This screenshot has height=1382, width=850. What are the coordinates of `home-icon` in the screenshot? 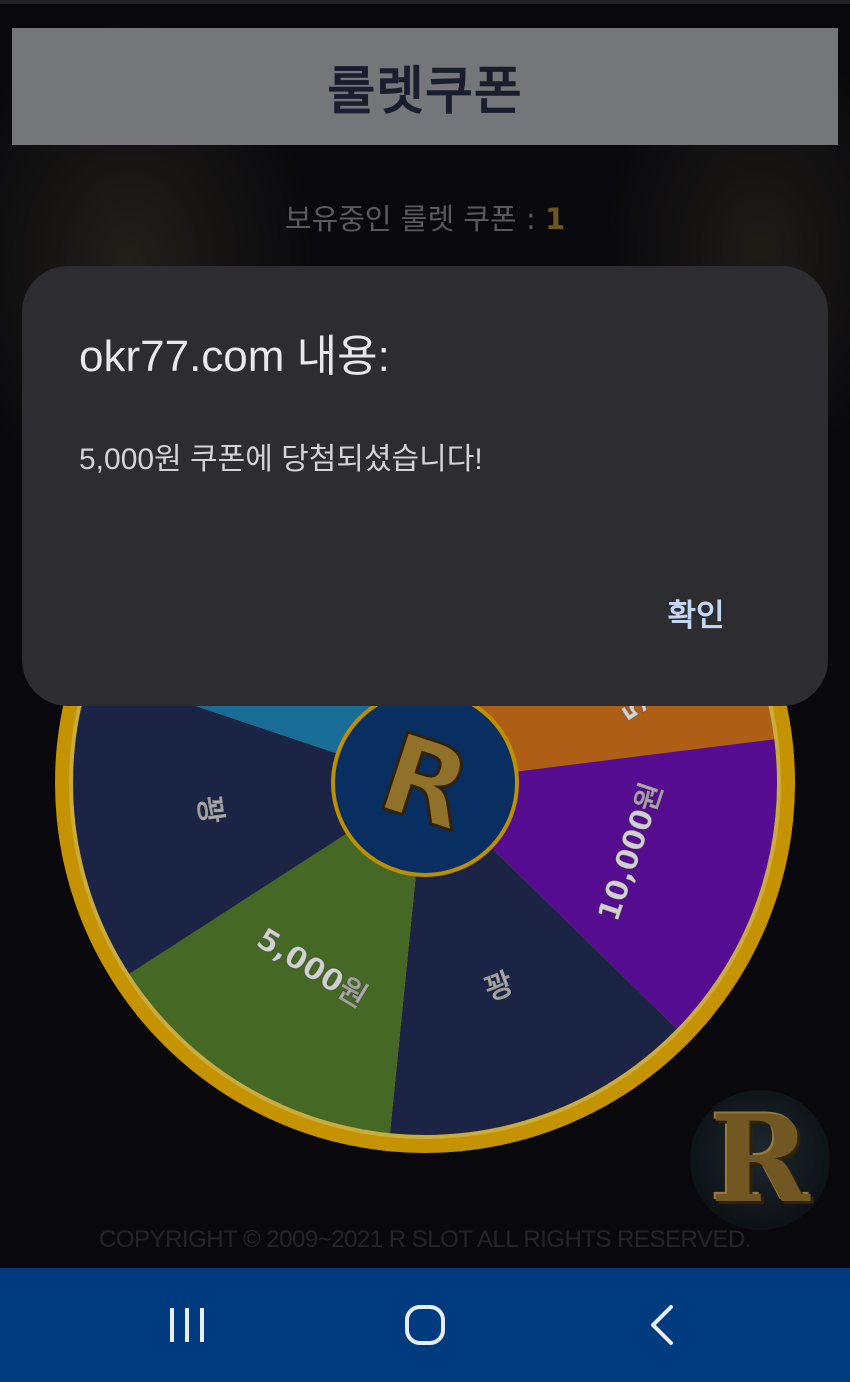 It's located at (425, 1325).